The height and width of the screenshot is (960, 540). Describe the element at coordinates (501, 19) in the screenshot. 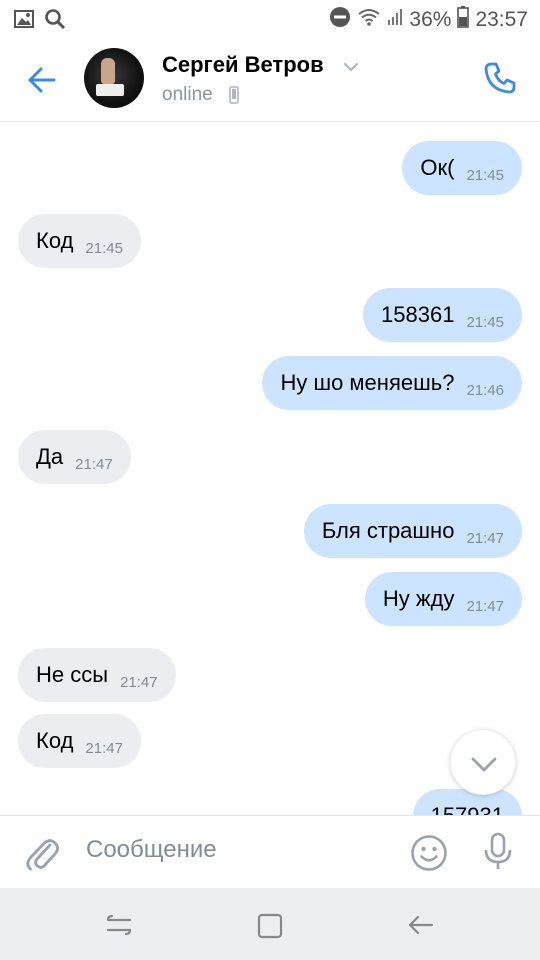

I see `clock: 23:57` at that location.